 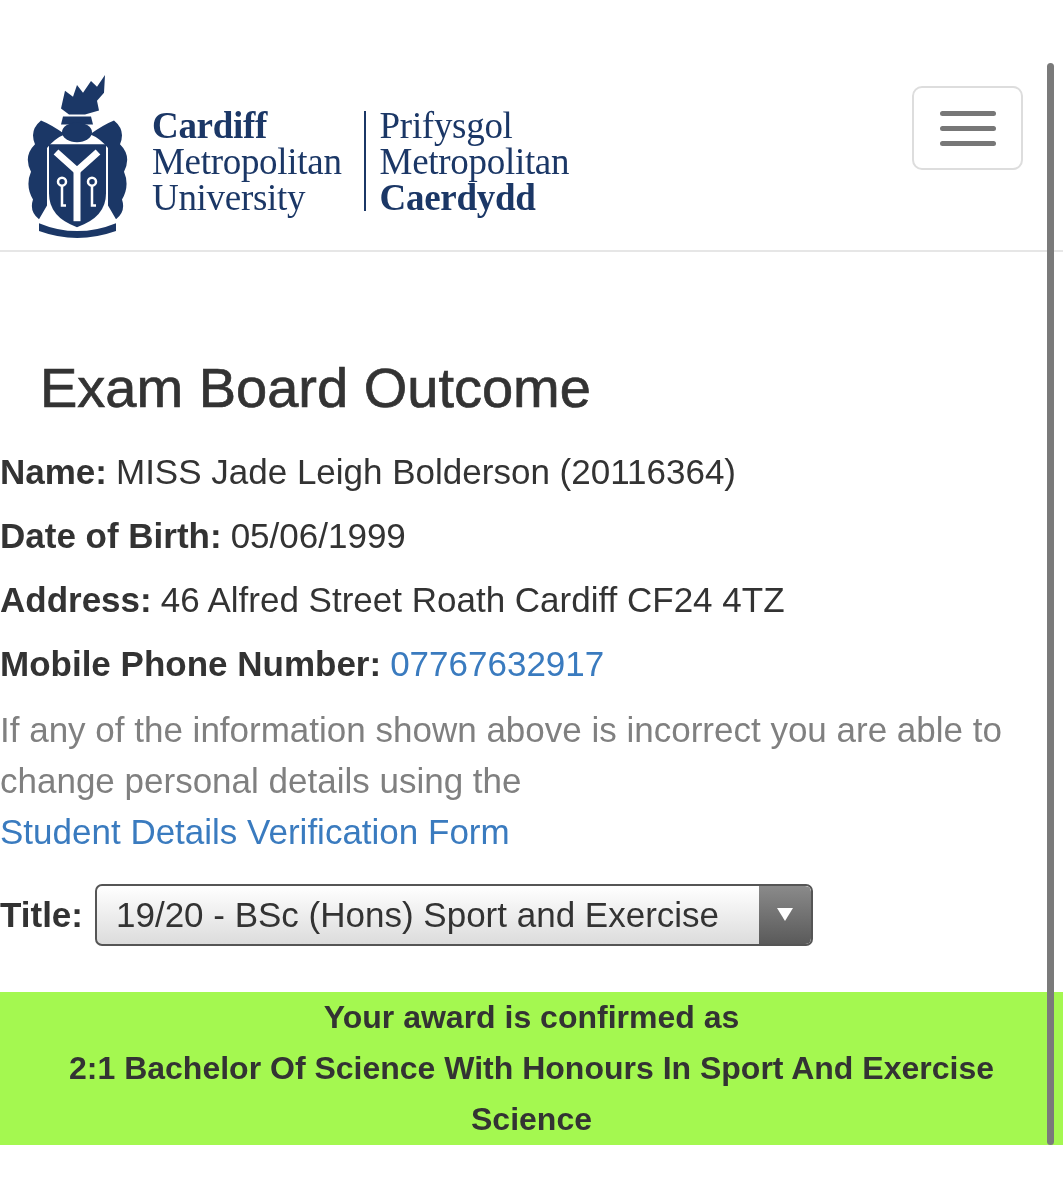 I want to click on notice-text: If any of the information shown above is incorrect you are able to change personal details using the Student Details Verification Form, so click(x=501, y=781).